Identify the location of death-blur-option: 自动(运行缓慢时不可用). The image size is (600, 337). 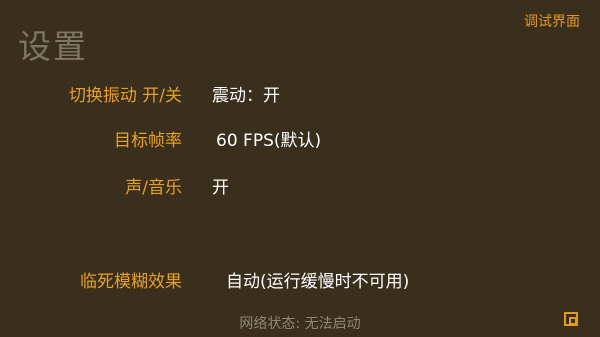
(317, 282).